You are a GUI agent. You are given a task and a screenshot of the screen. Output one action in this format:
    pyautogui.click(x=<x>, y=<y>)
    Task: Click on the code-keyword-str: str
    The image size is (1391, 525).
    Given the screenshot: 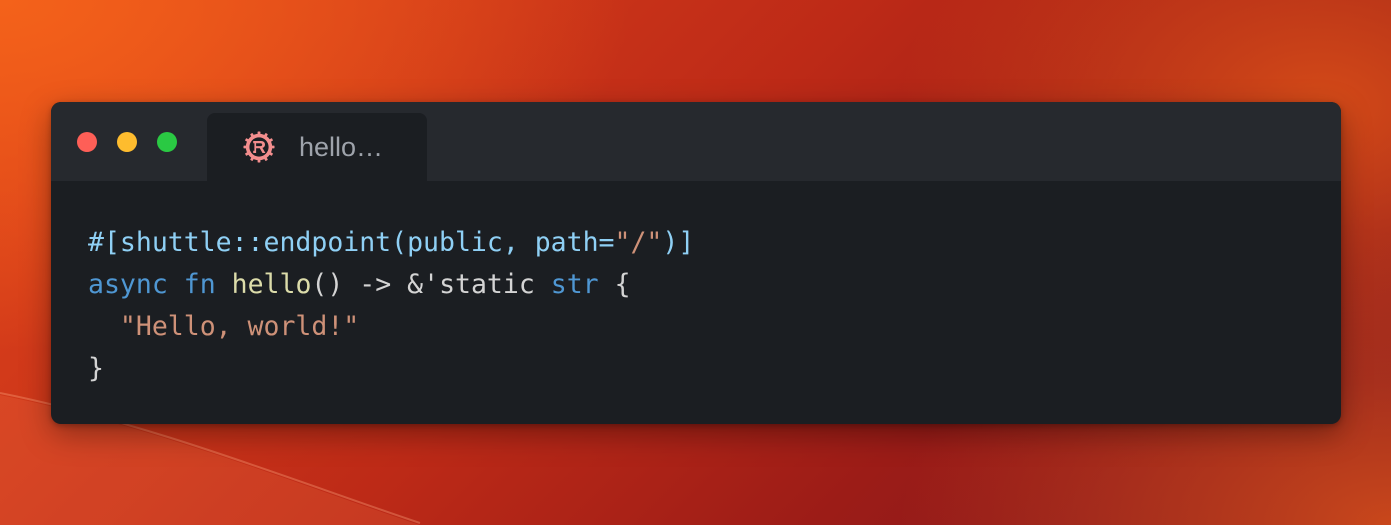 What is the action you would take?
    pyautogui.click(x=574, y=284)
    